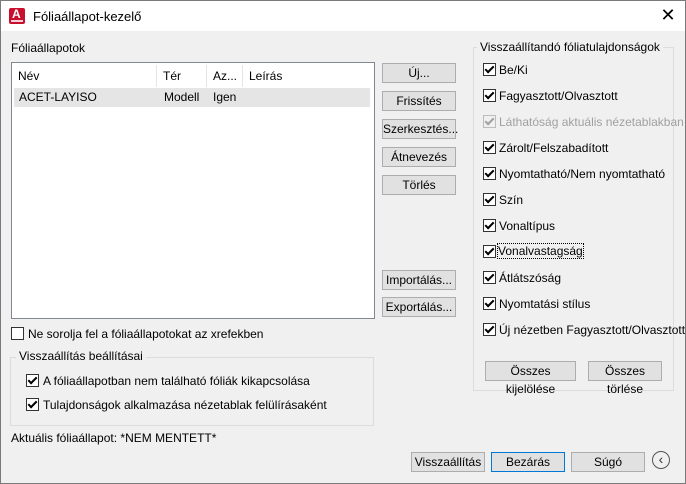 The width and height of the screenshot is (686, 484). I want to click on prop-on-off-label: Be/Ki, so click(513, 70).